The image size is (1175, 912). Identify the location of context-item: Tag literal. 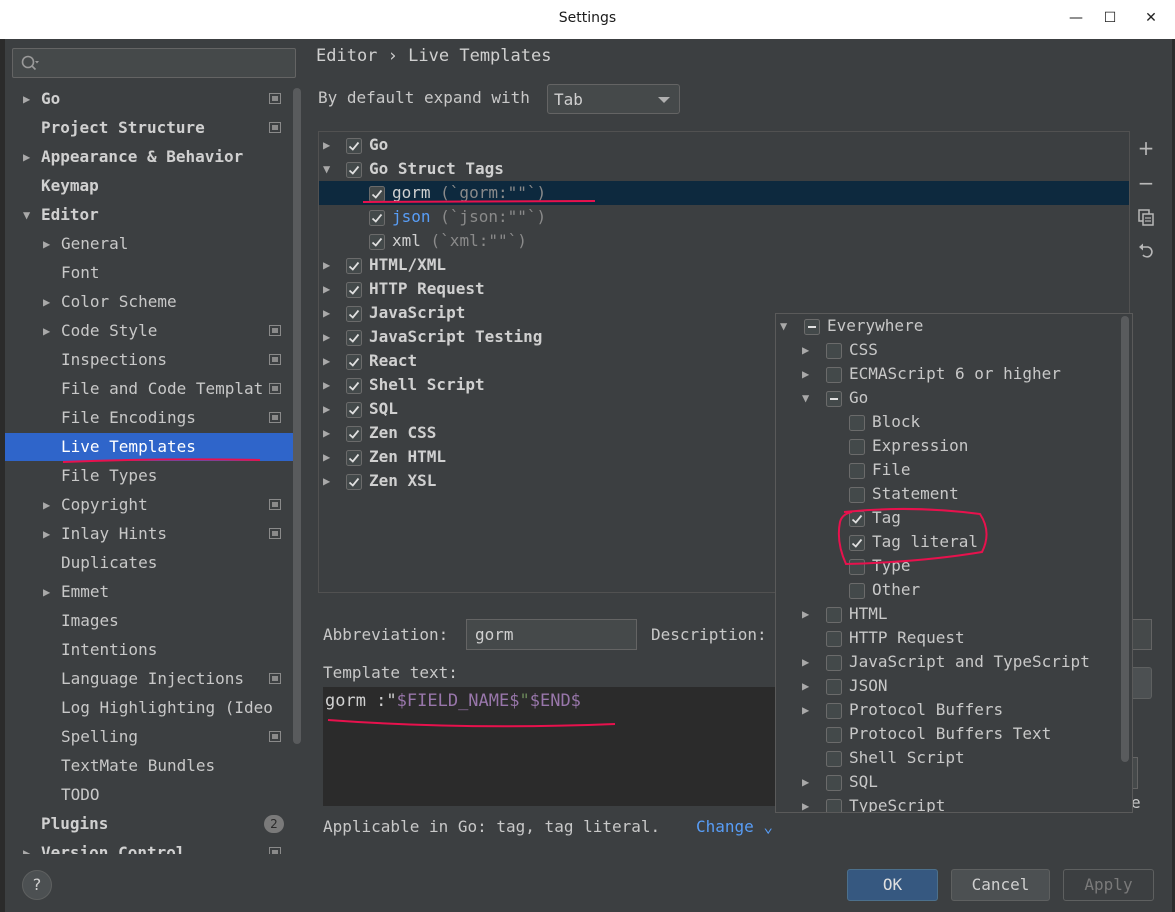
(948, 542).